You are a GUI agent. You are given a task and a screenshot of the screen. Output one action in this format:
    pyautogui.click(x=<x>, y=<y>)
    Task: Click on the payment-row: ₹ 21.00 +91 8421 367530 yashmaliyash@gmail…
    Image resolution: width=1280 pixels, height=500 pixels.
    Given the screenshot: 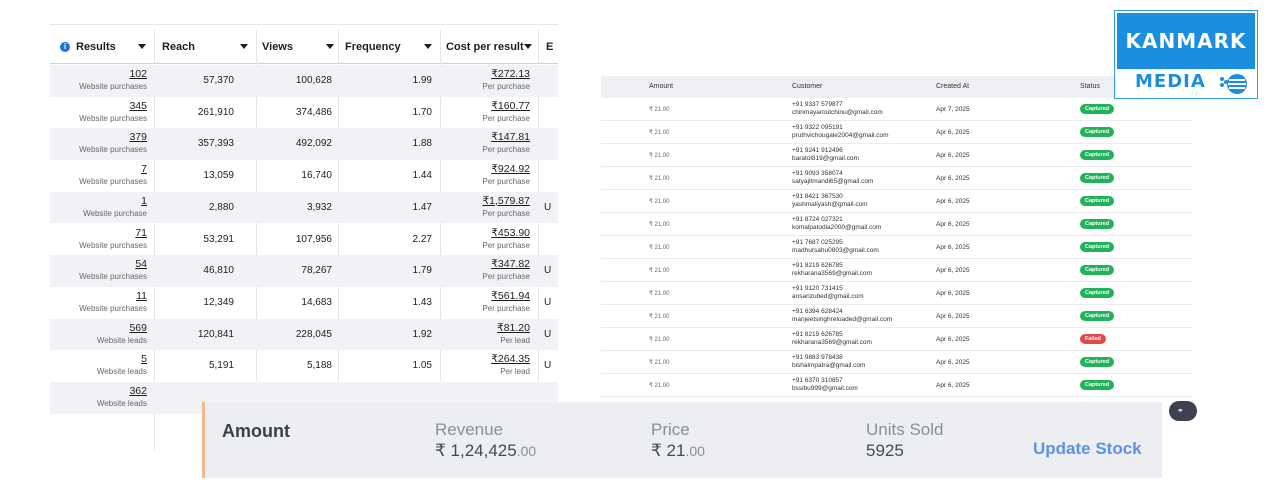 What is the action you would take?
    pyautogui.click(x=896, y=201)
    